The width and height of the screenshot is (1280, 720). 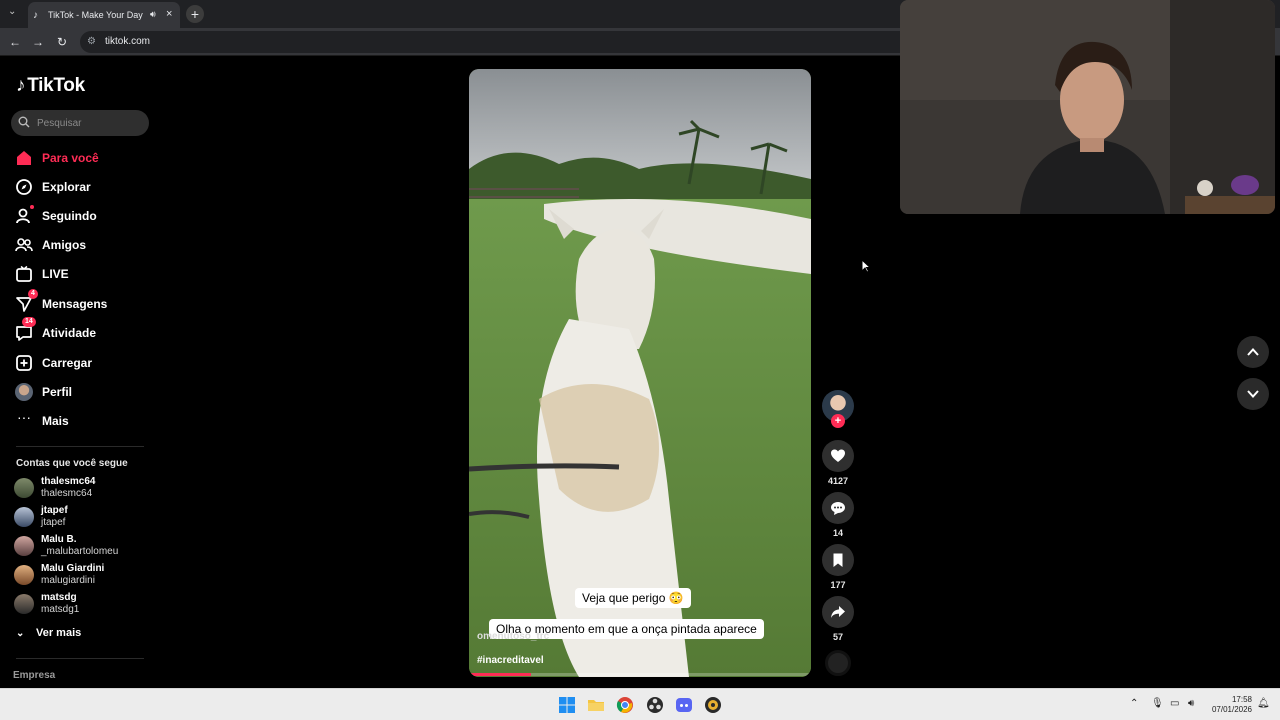 I want to click on video-progress-bar, so click(x=640, y=674).